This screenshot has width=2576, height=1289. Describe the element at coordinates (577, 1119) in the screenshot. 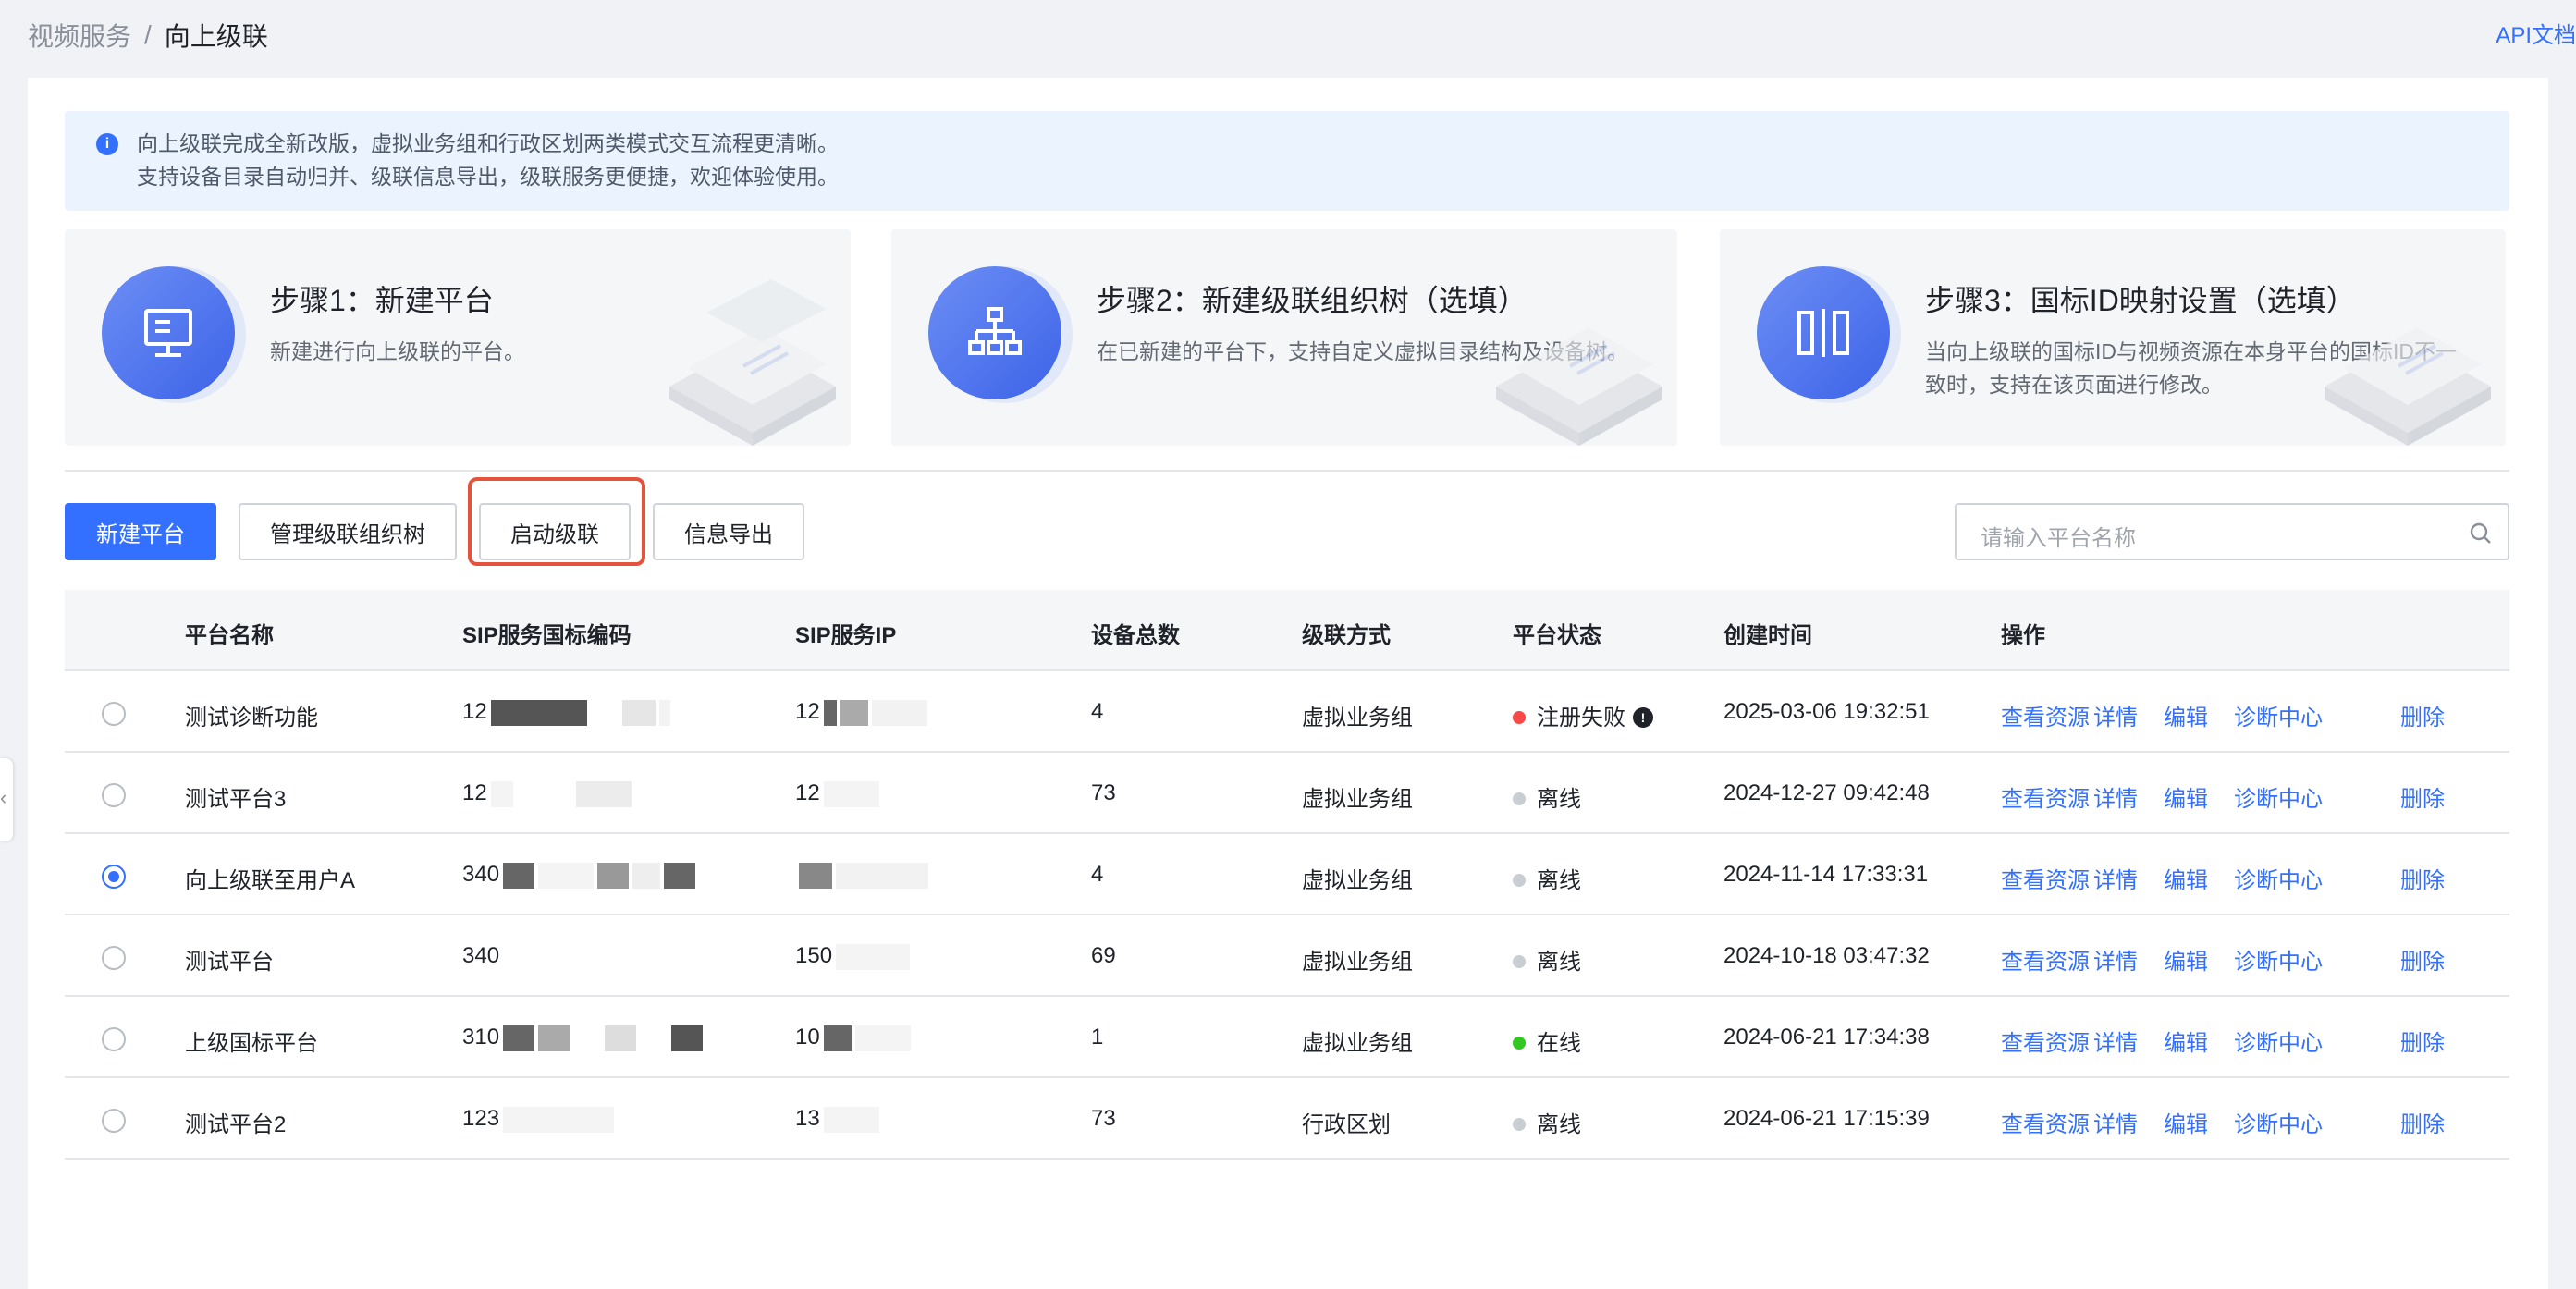

I see `sip-code: 123` at that location.